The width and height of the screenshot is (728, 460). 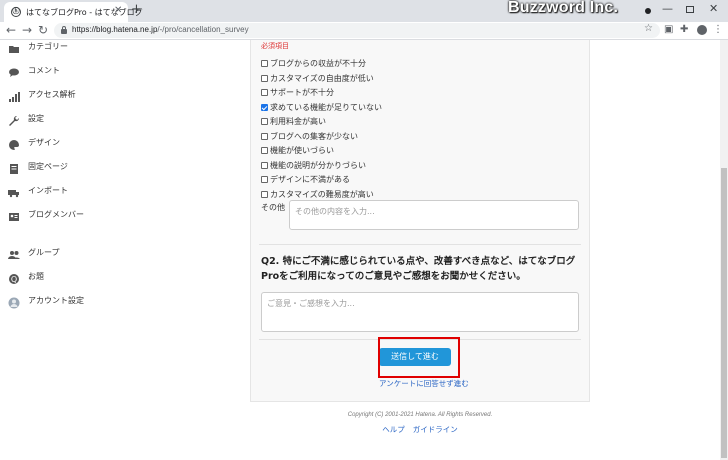 I want to click on highlight-box, so click(x=419, y=357).